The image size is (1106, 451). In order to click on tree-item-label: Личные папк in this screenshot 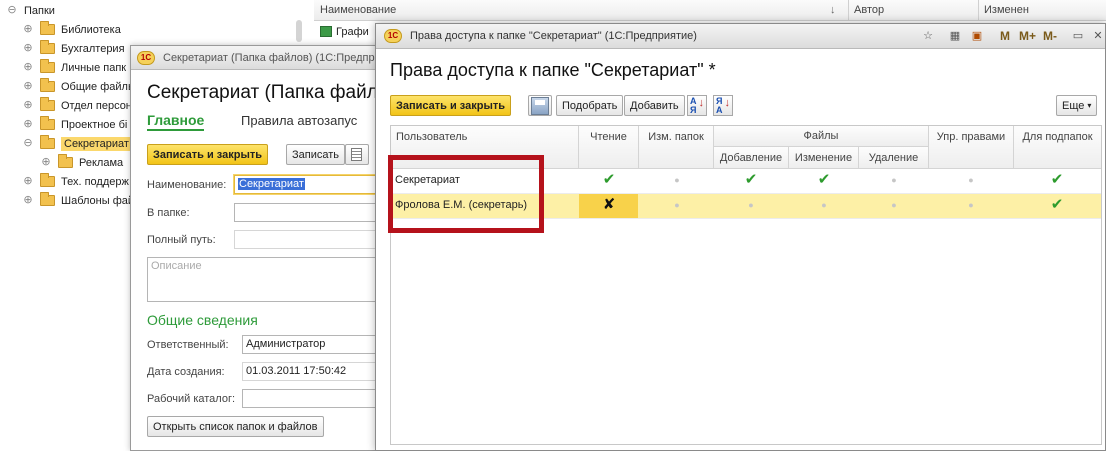, I will do `click(94, 67)`.